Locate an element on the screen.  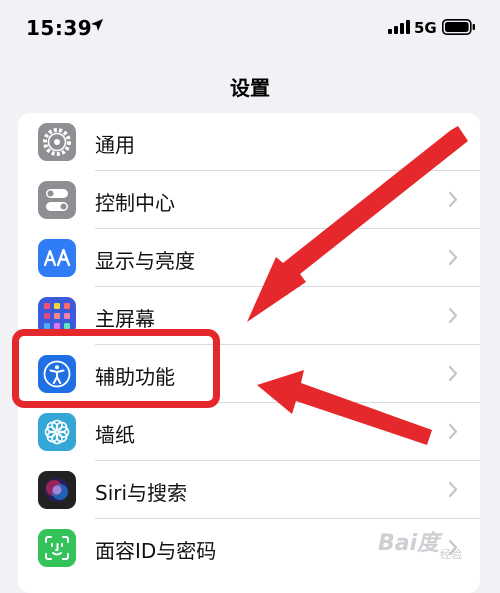
arrow-to-home-screen-icon is located at coordinates (357, 224).